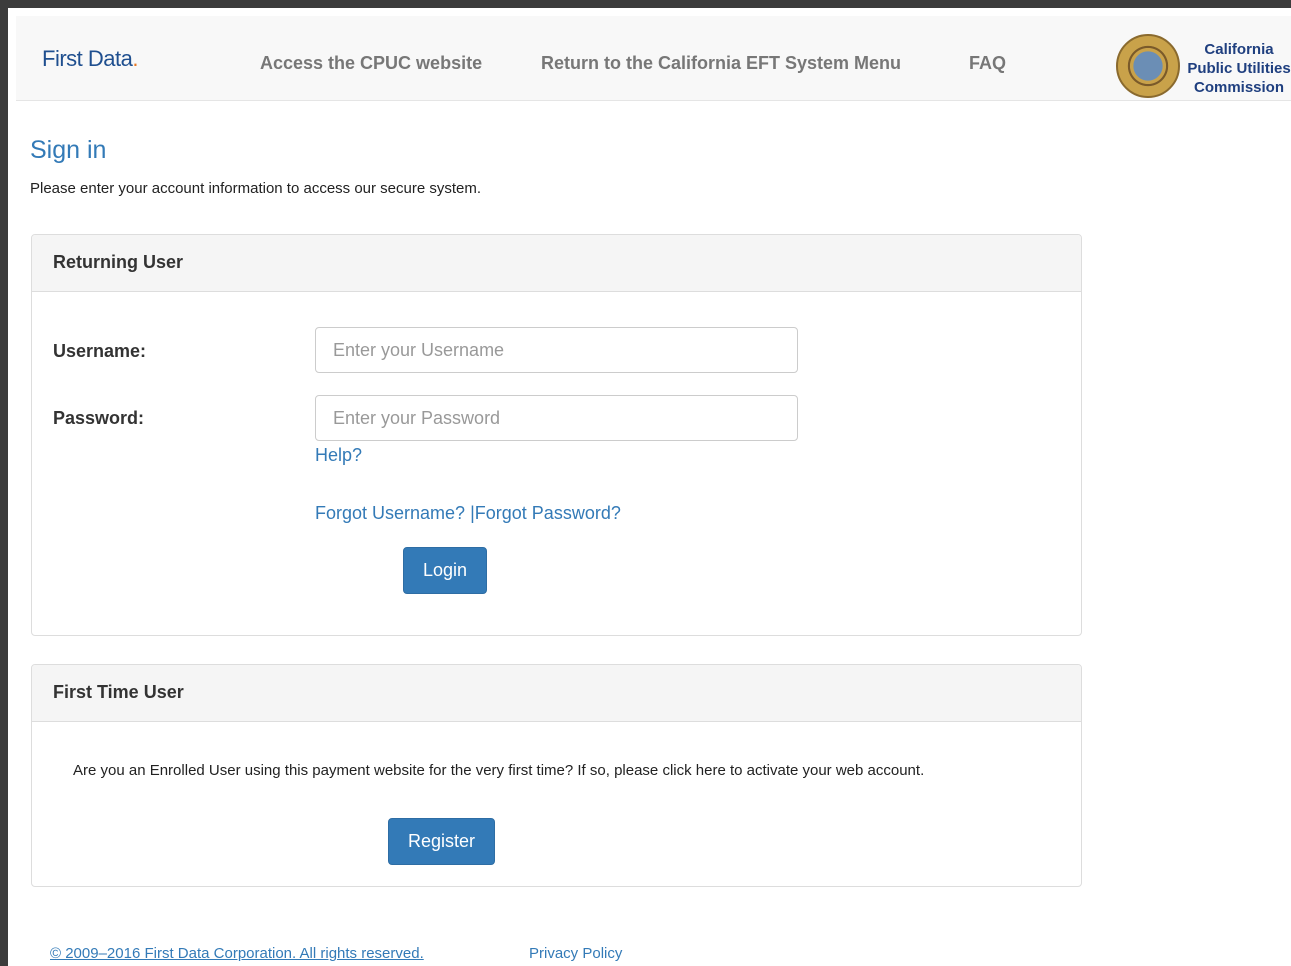 The image size is (1291, 966). What do you see at coordinates (987, 63) in the screenshot?
I see `nav-faq-link: FAQ` at bounding box center [987, 63].